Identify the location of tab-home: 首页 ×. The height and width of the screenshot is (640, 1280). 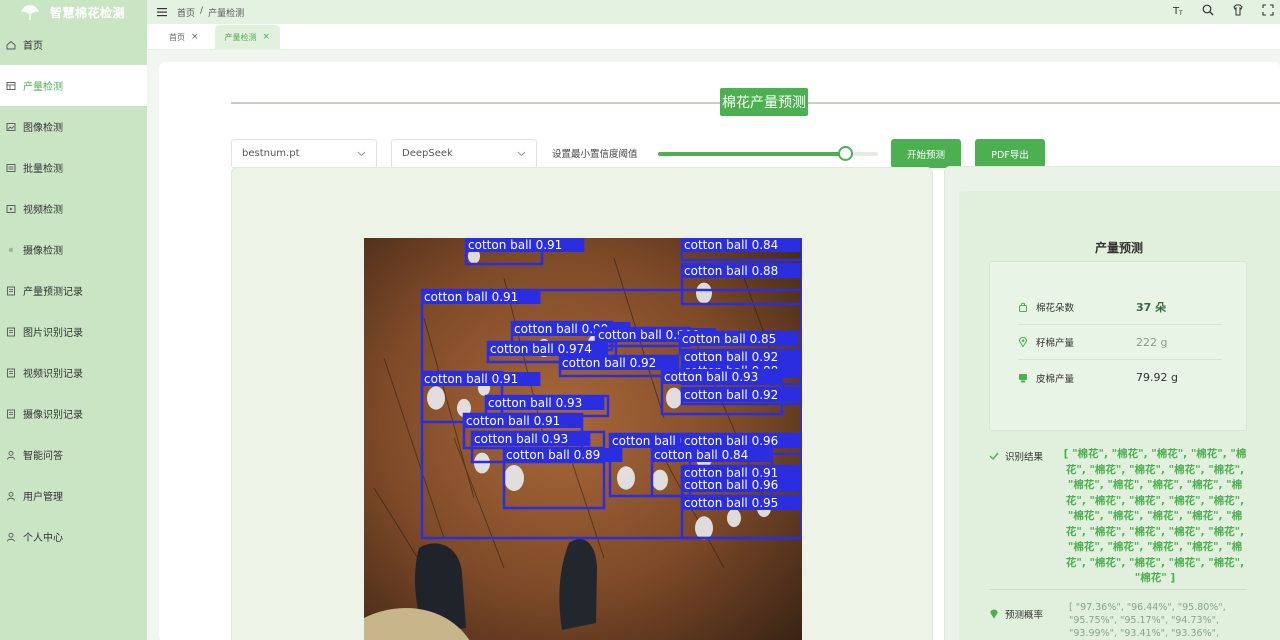
(184, 37).